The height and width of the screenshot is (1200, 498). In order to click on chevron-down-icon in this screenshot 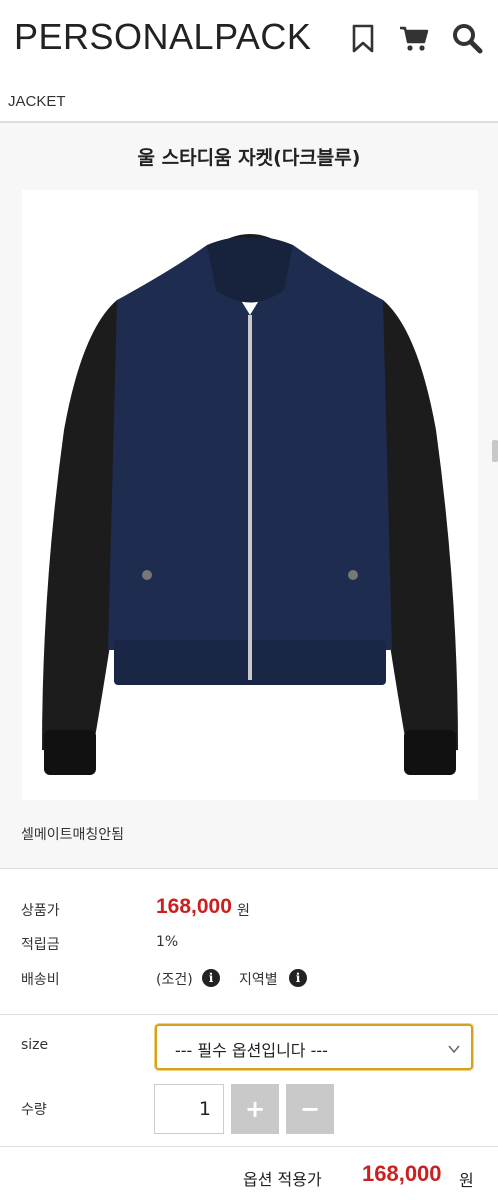, I will do `click(454, 1048)`.